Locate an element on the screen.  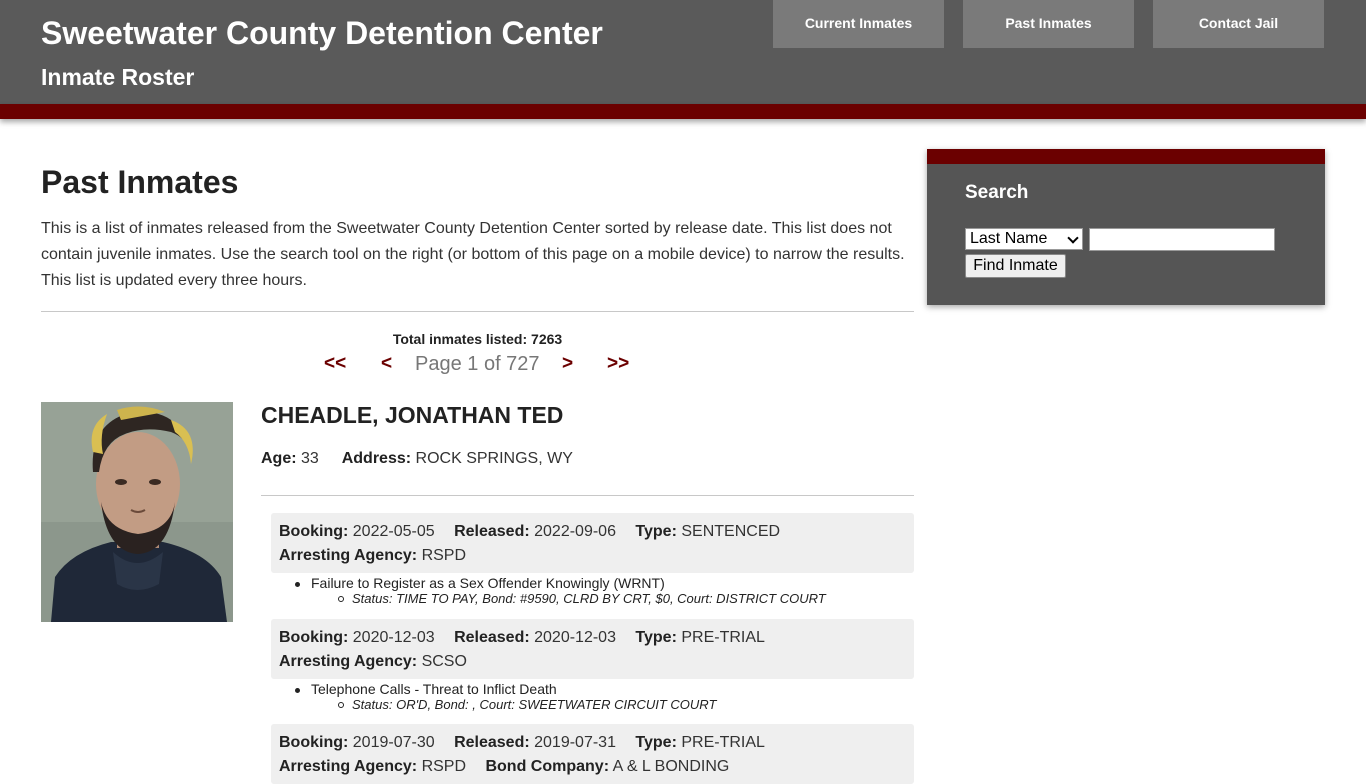
total-inmates: Total inmates listed: 7263 is located at coordinates (477, 339).